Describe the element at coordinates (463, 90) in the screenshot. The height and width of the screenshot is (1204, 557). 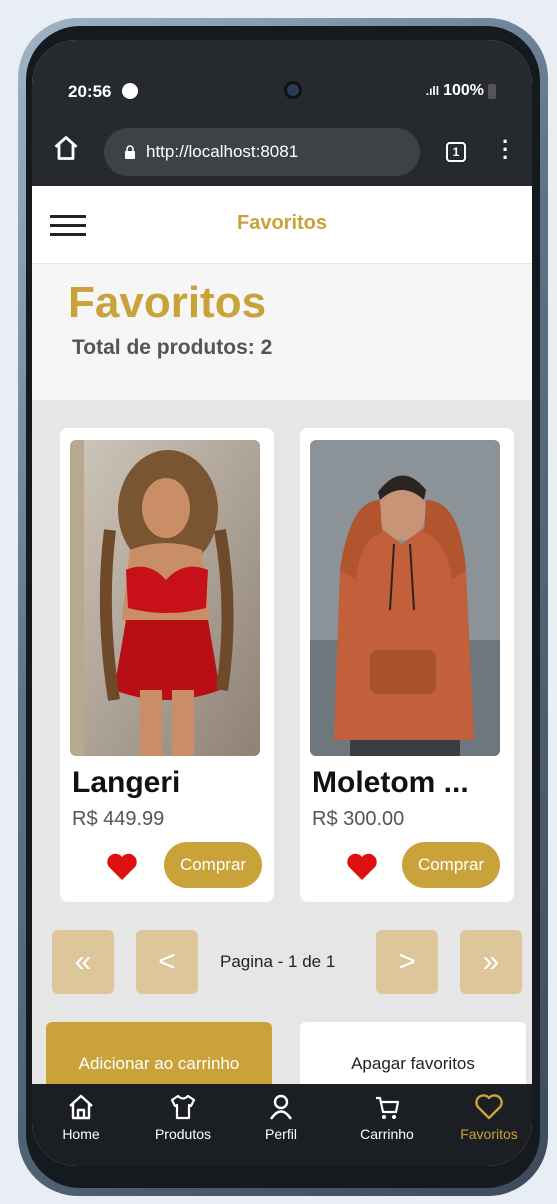
I see `battery-level: 100%` at that location.